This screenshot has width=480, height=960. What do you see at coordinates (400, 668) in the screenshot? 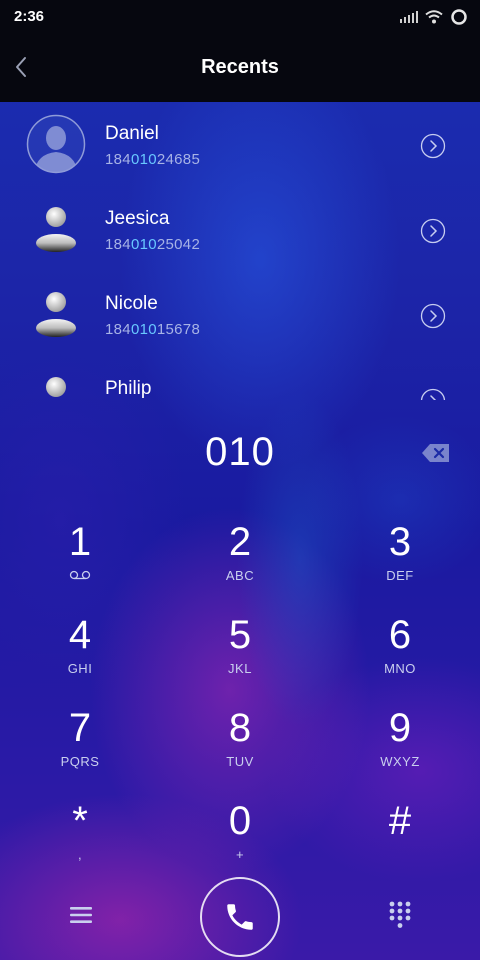
I see `key-letters: MNO` at bounding box center [400, 668].